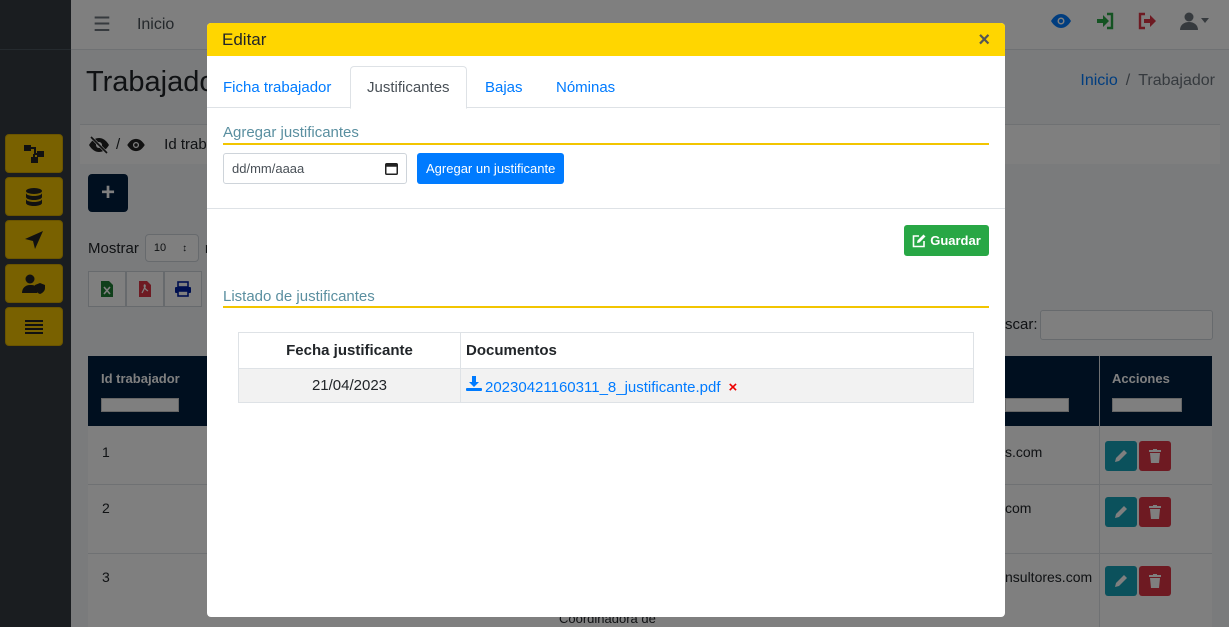 The image size is (1229, 627). Describe the element at coordinates (504, 87) in the screenshot. I see `tab-bajas: Bajas` at that location.